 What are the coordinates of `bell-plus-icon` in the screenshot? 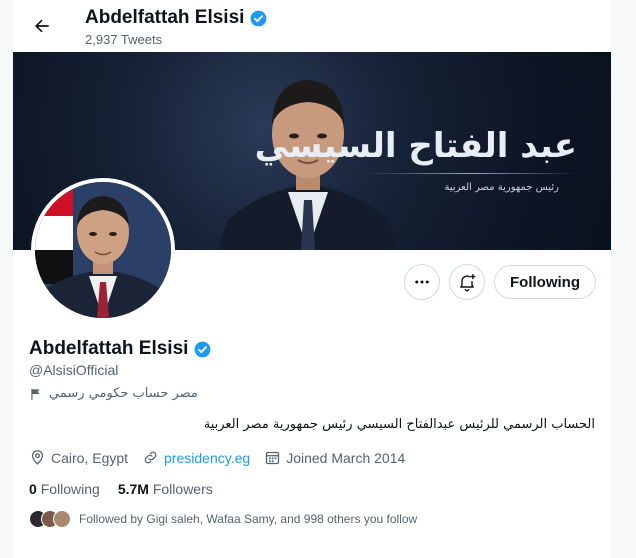 It's located at (468, 283).